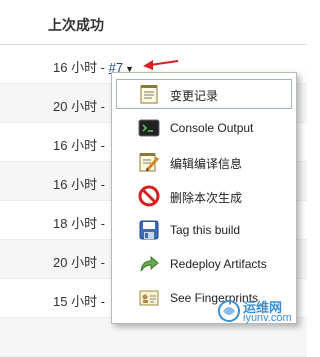 This screenshot has width=320, height=357. I want to click on arrow-to-dropdown, so click(161, 65).